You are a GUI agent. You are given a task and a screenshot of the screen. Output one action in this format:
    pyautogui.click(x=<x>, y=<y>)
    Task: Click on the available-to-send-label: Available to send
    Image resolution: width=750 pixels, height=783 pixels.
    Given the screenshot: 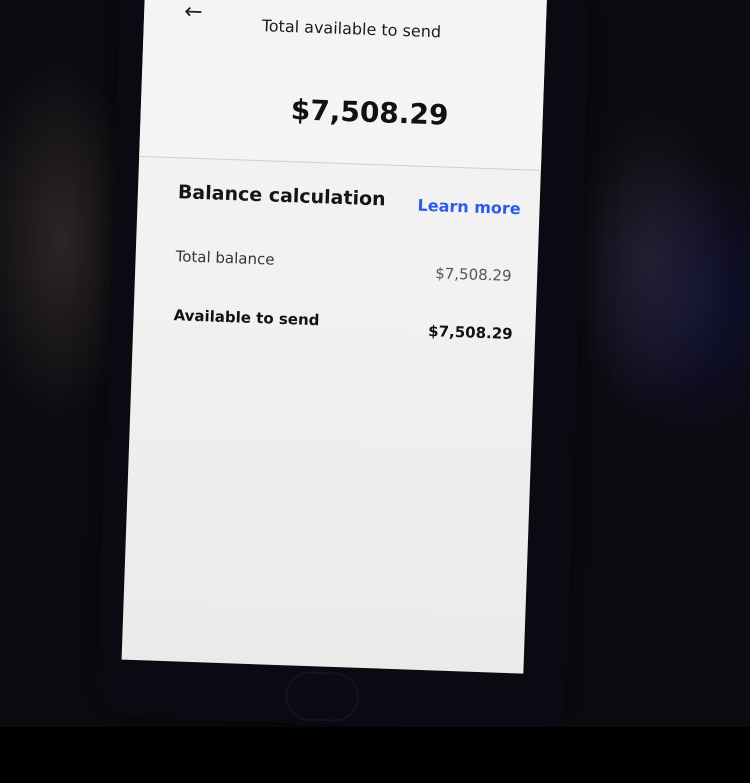 What is the action you would take?
    pyautogui.click(x=246, y=318)
    